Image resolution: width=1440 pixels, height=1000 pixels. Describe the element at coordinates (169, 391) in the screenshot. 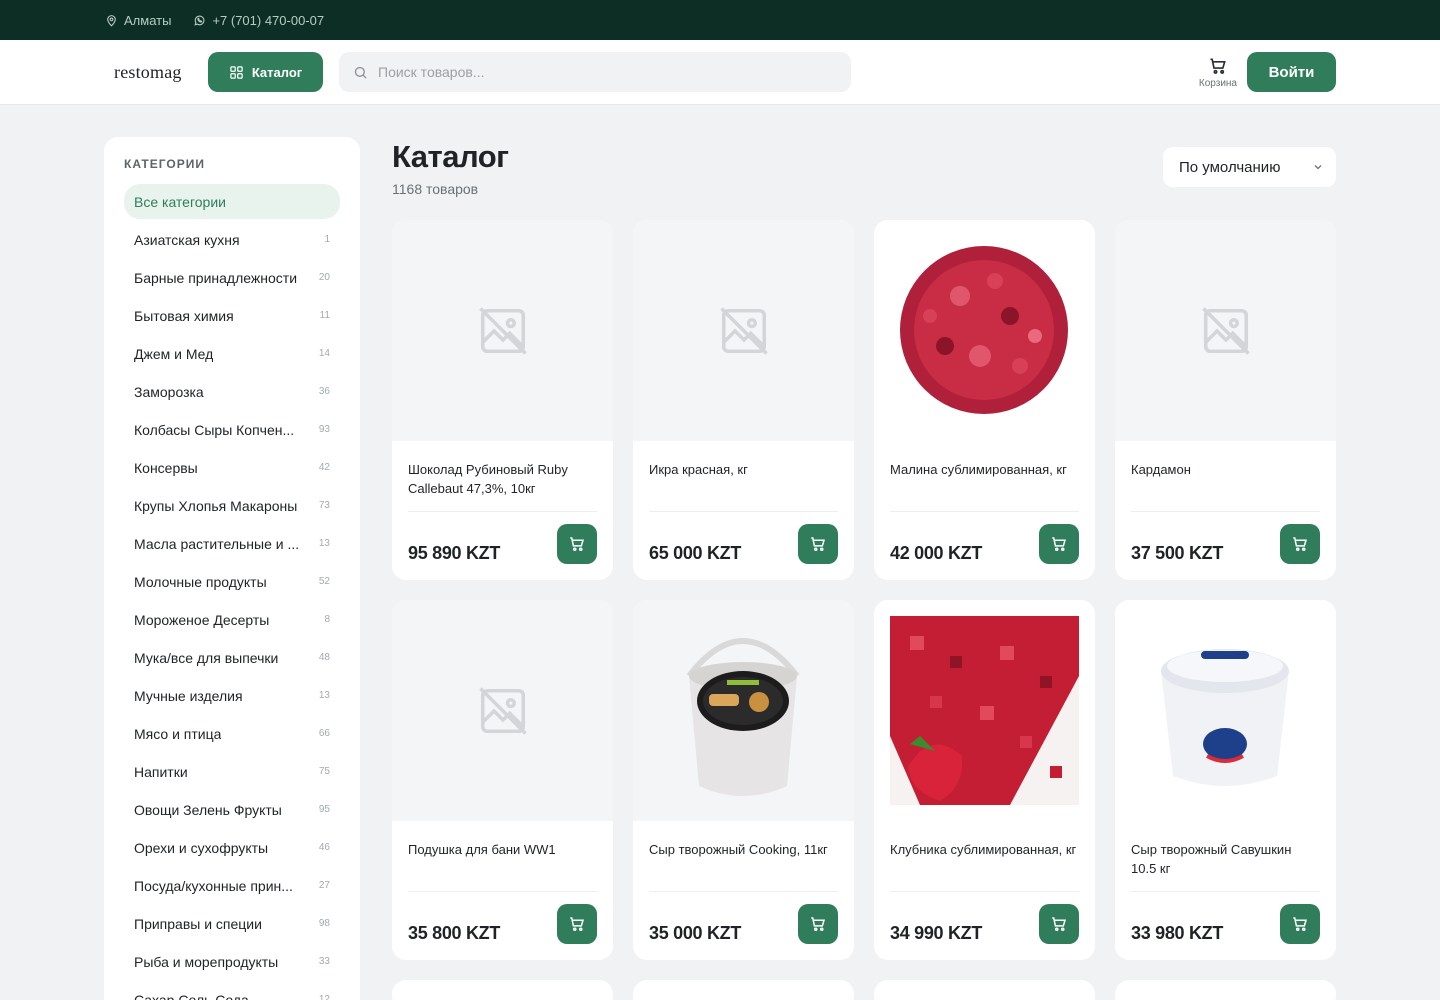

I see `category-label: Заморозка` at that location.